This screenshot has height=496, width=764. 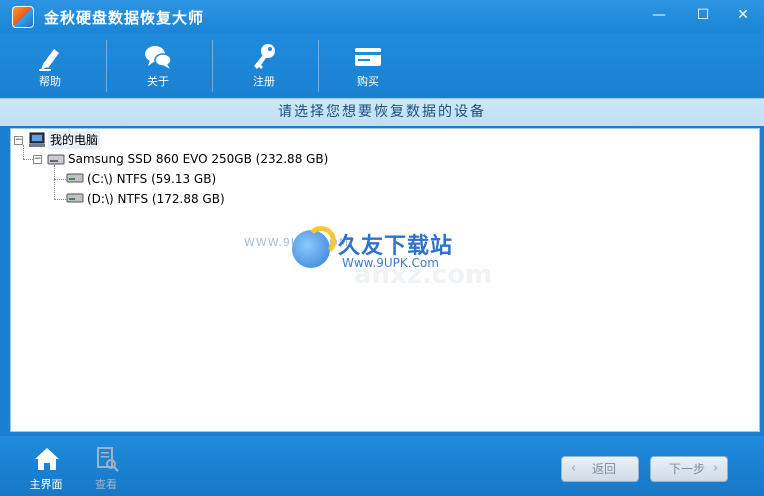 I want to click on chevron-left-icon: ‹, so click(x=574, y=468).